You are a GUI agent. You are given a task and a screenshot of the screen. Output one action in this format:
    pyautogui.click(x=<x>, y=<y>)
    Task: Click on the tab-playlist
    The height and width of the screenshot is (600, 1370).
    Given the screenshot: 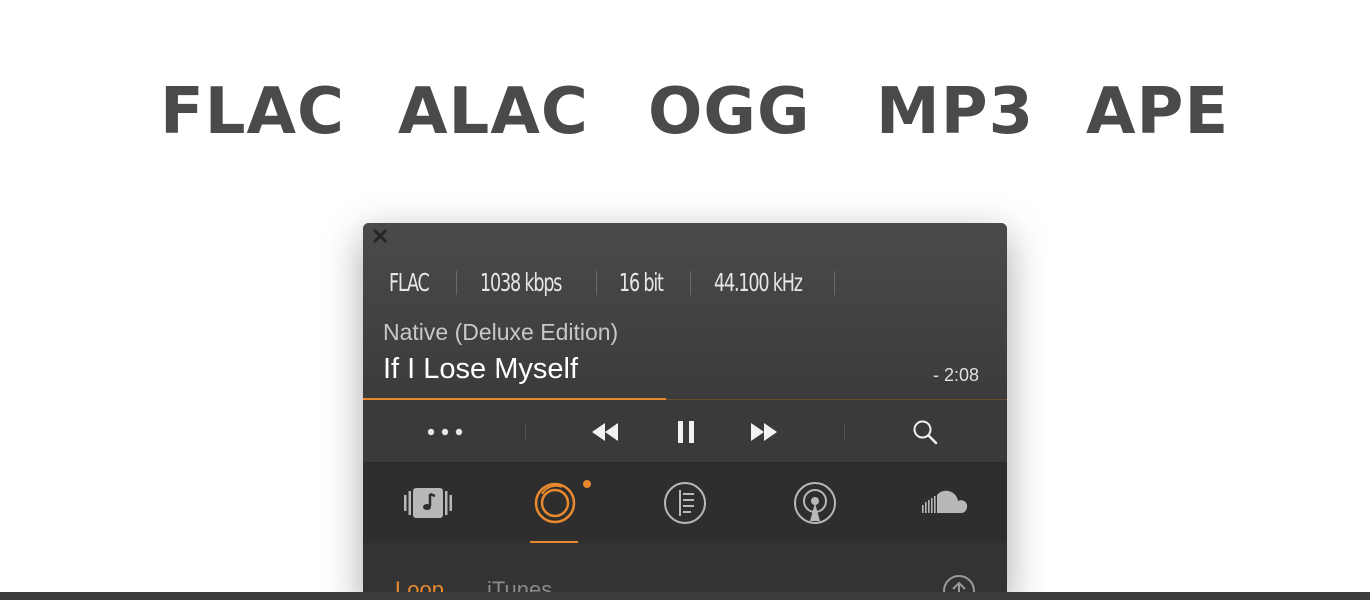 What is the action you would take?
    pyautogui.click(x=685, y=503)
    